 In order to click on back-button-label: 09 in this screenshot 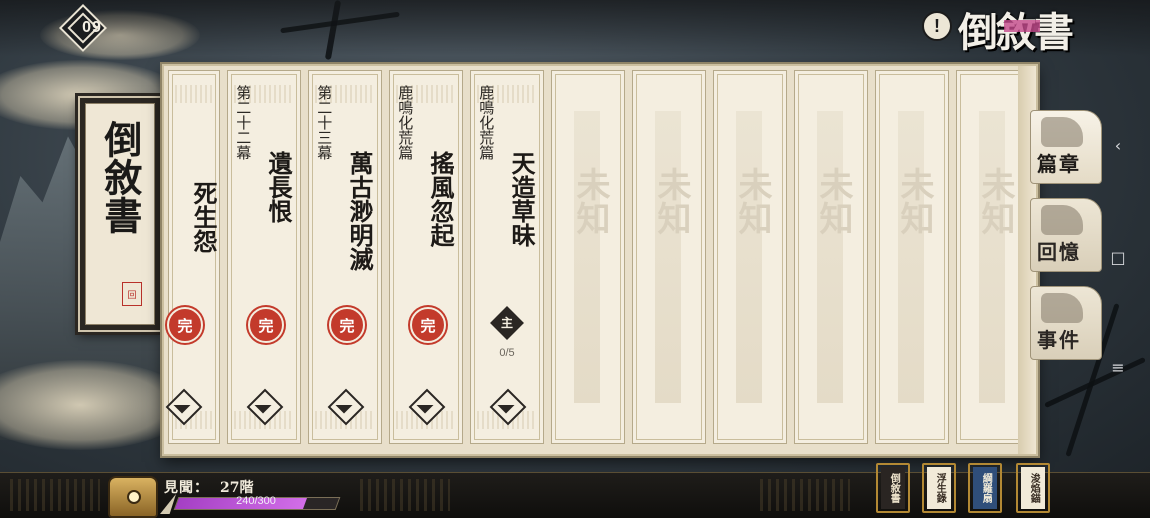, I will do `click(92, 27)`.